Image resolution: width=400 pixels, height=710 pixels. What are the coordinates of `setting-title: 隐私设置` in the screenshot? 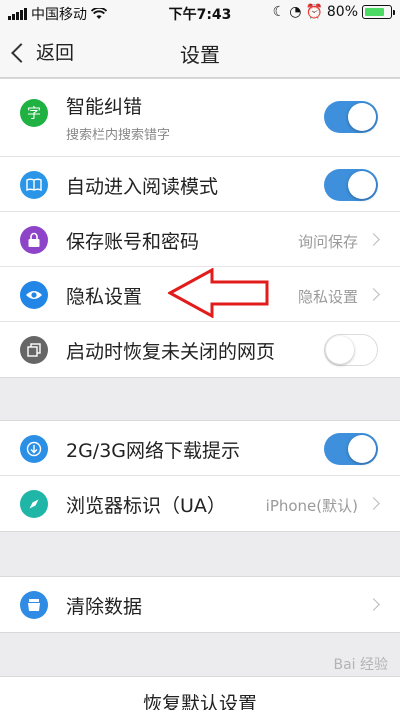 It's located at (104, 297).